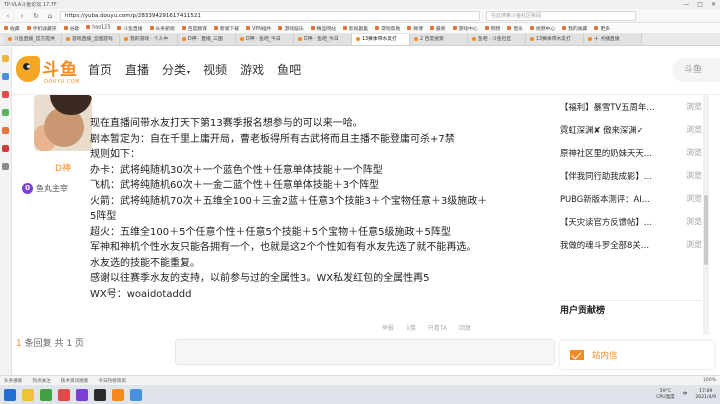 The width and height of the screenshot is (720, 404). I want to click on browser-tab: 斗鱼直播_官方提供, so click(33, 39).